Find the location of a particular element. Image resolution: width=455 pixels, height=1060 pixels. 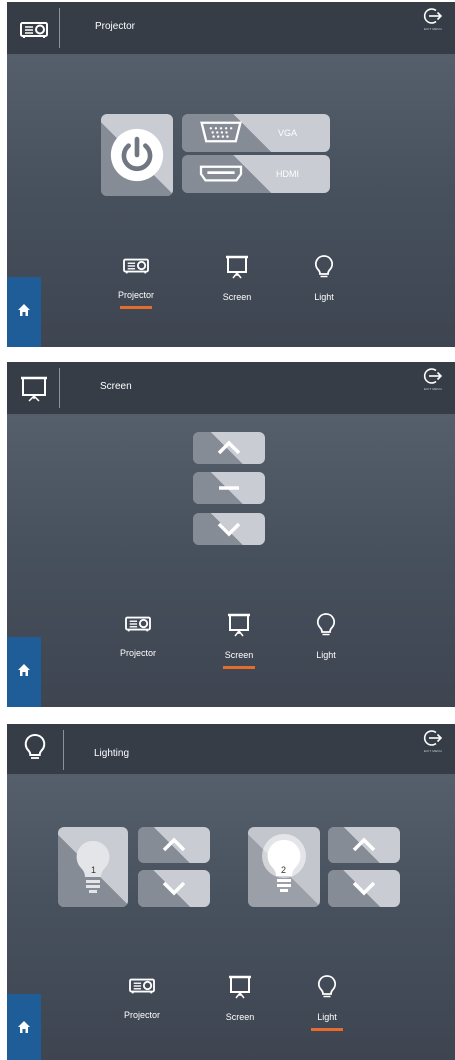

light-1-up-button is located at coordinates (174, 845).